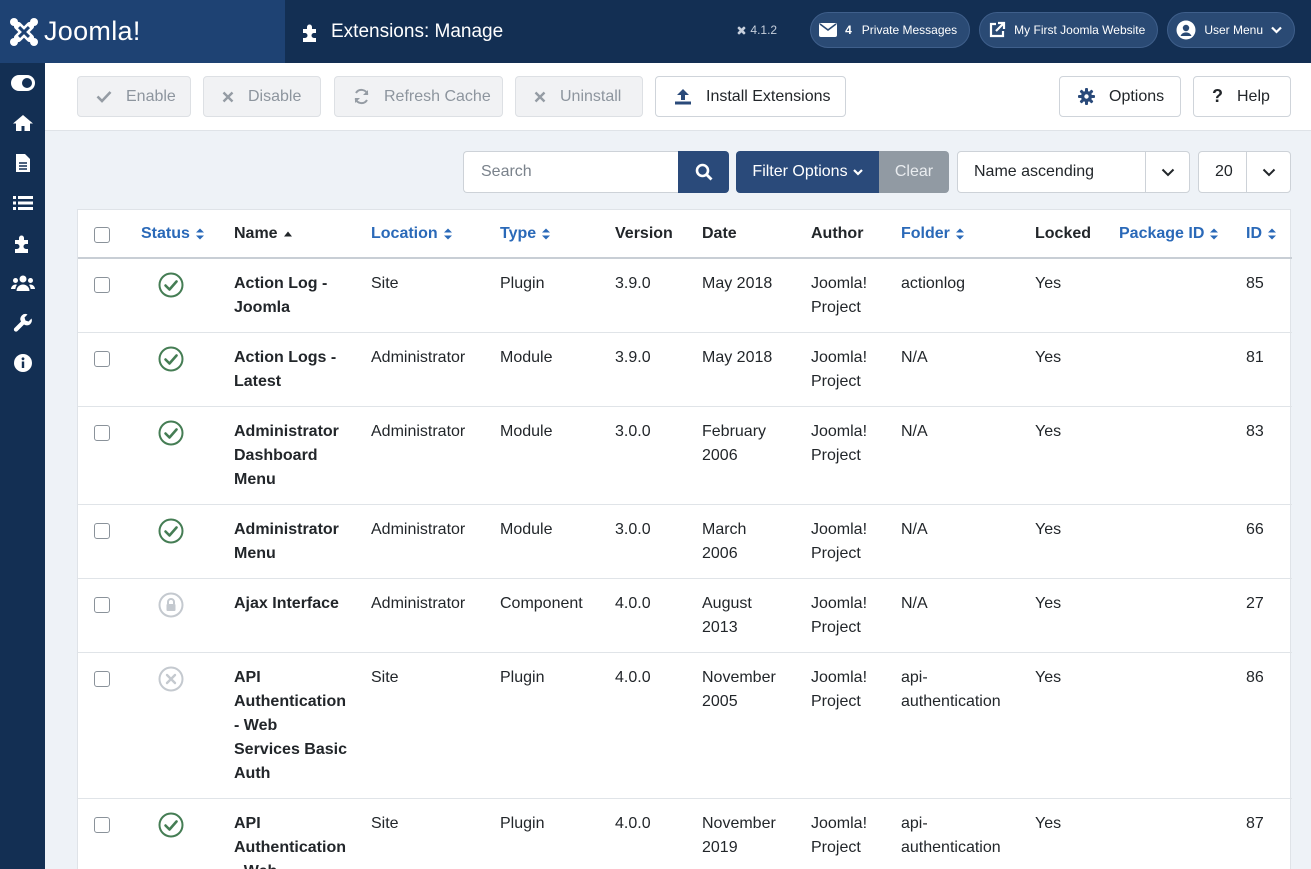 This screenshot has width=1311, height=869. I want to click on logo: Joomla!, so click(142, 31).